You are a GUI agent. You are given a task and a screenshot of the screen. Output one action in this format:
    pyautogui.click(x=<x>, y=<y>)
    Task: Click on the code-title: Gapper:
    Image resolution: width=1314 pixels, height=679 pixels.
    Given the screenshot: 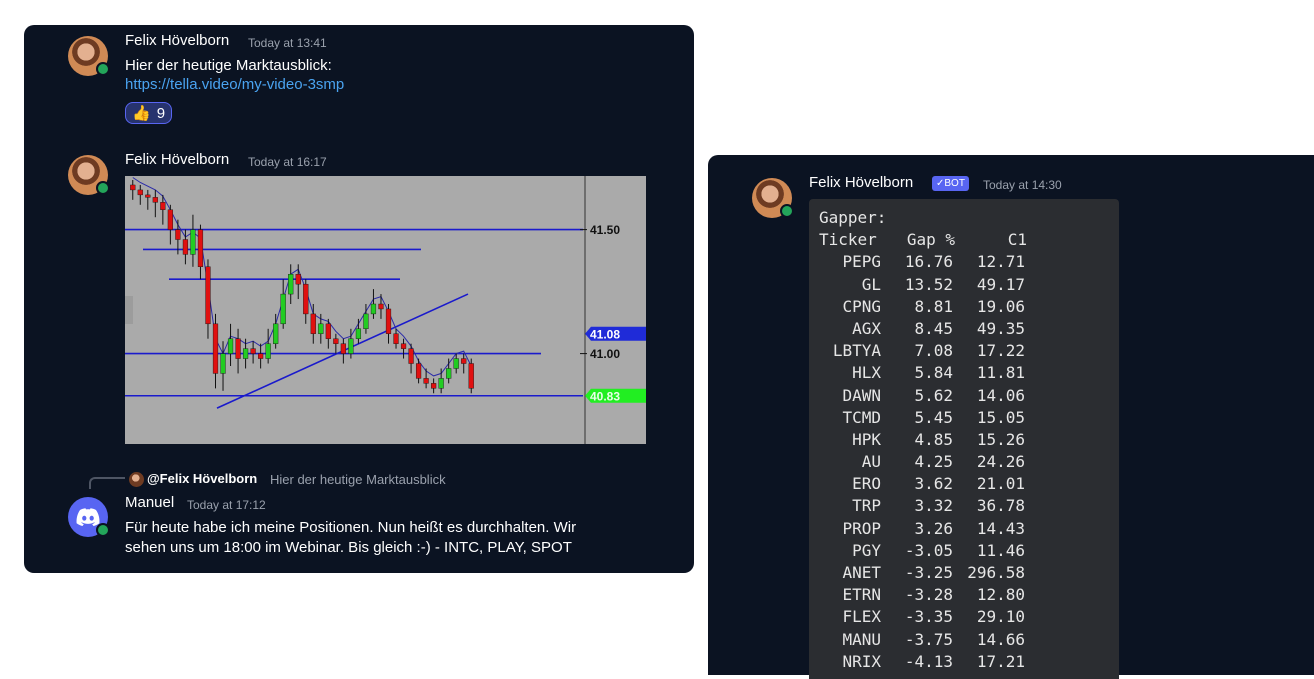 What is the action you would take?
    pyautogui.click(x=853, y=217)
    